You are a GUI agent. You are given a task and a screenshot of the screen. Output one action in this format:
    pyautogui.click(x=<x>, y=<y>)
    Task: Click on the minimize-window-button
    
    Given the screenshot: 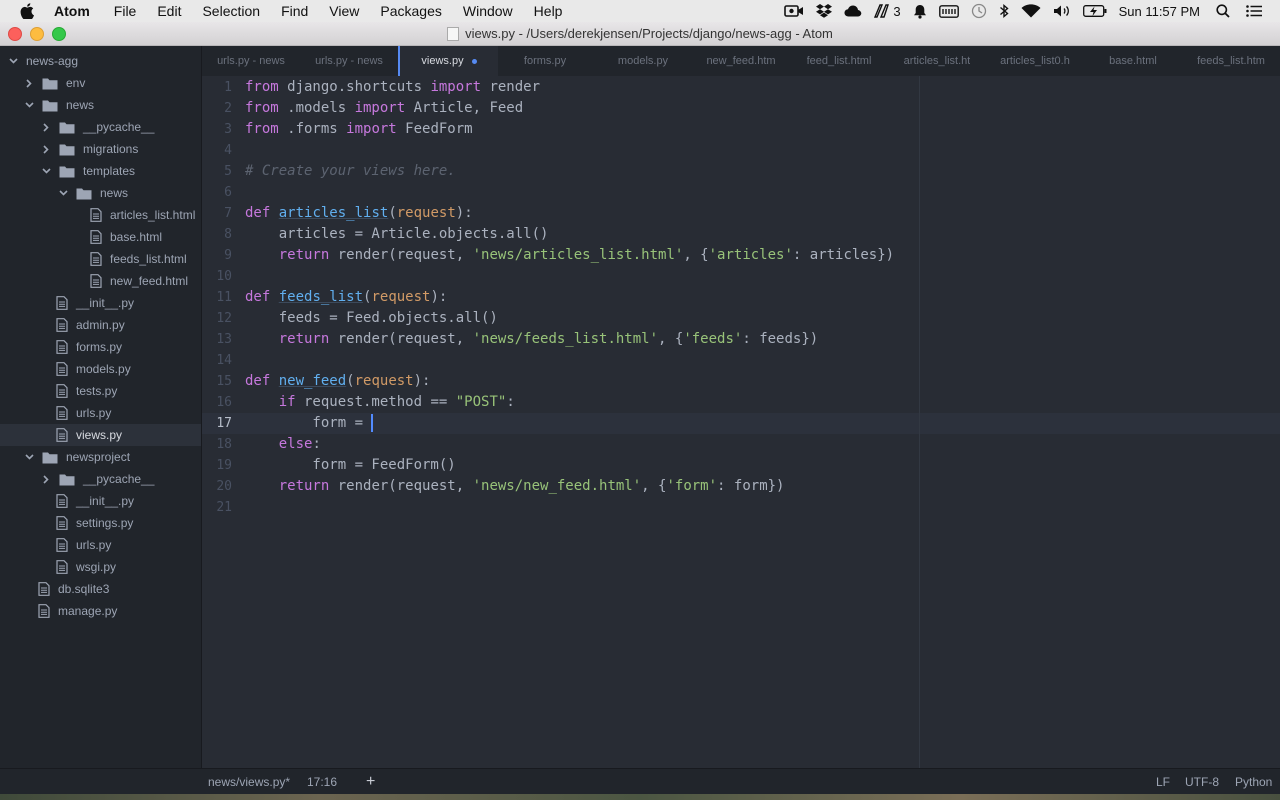 What is the action you would take?
    pyautogui.click(x=37, y=34)
    